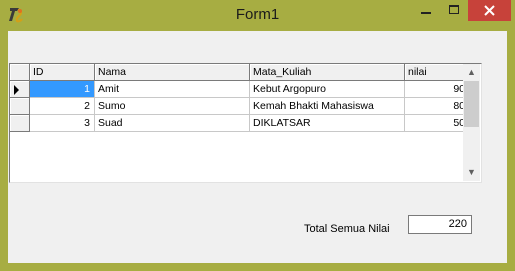 This screenshot has width=515, height=271. I want to click on table-cell-nama: Sumo, so click(172, 106).